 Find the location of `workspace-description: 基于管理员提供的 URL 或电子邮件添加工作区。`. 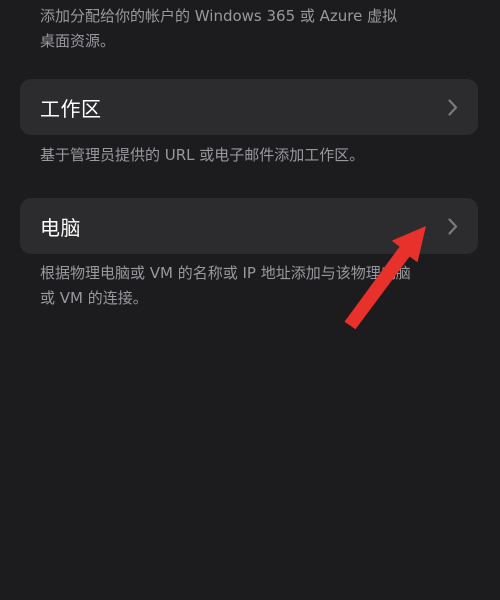

workspace-description: 基于管理员提供的 URL 或电子邮件添加工作区。 is located at coordinates (202, 155).